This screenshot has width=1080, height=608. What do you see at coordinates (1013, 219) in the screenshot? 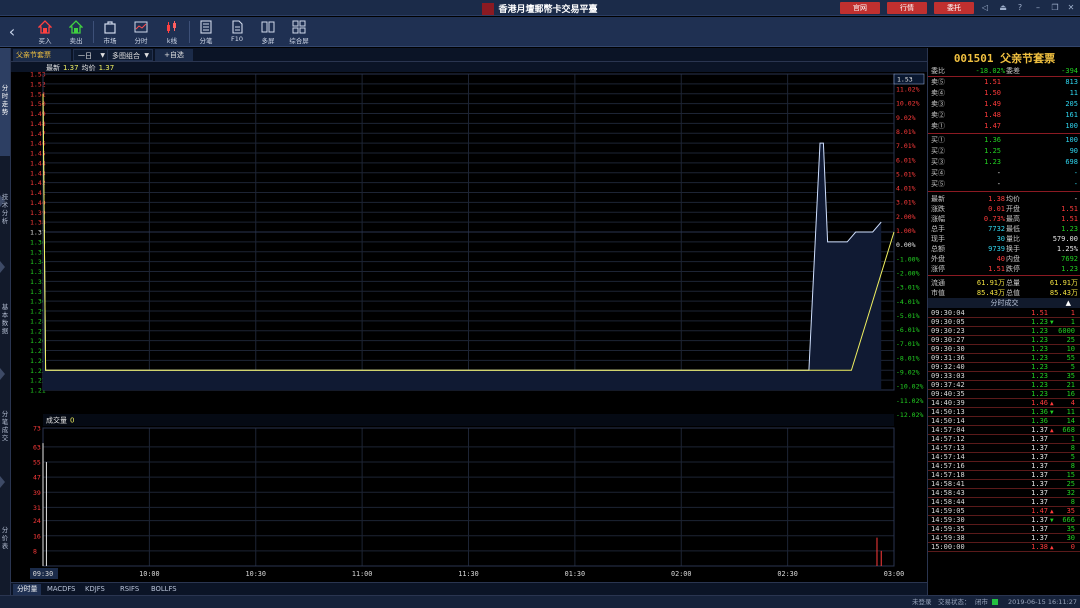
I see `stat-label: 最高` at bounding box center [1013, 219].